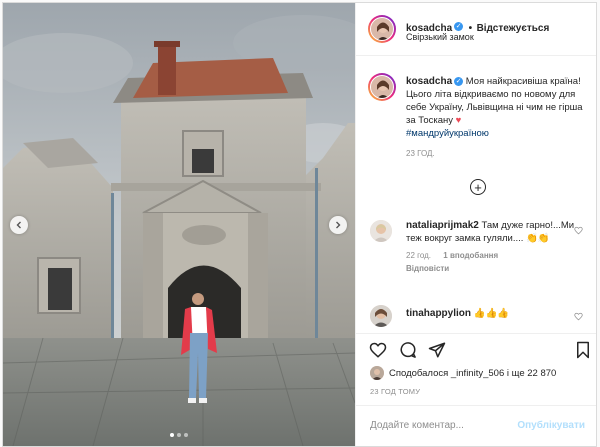 This screenshot has height=447, width=600. I want to click on post-actions-bar, so click(476, 348).